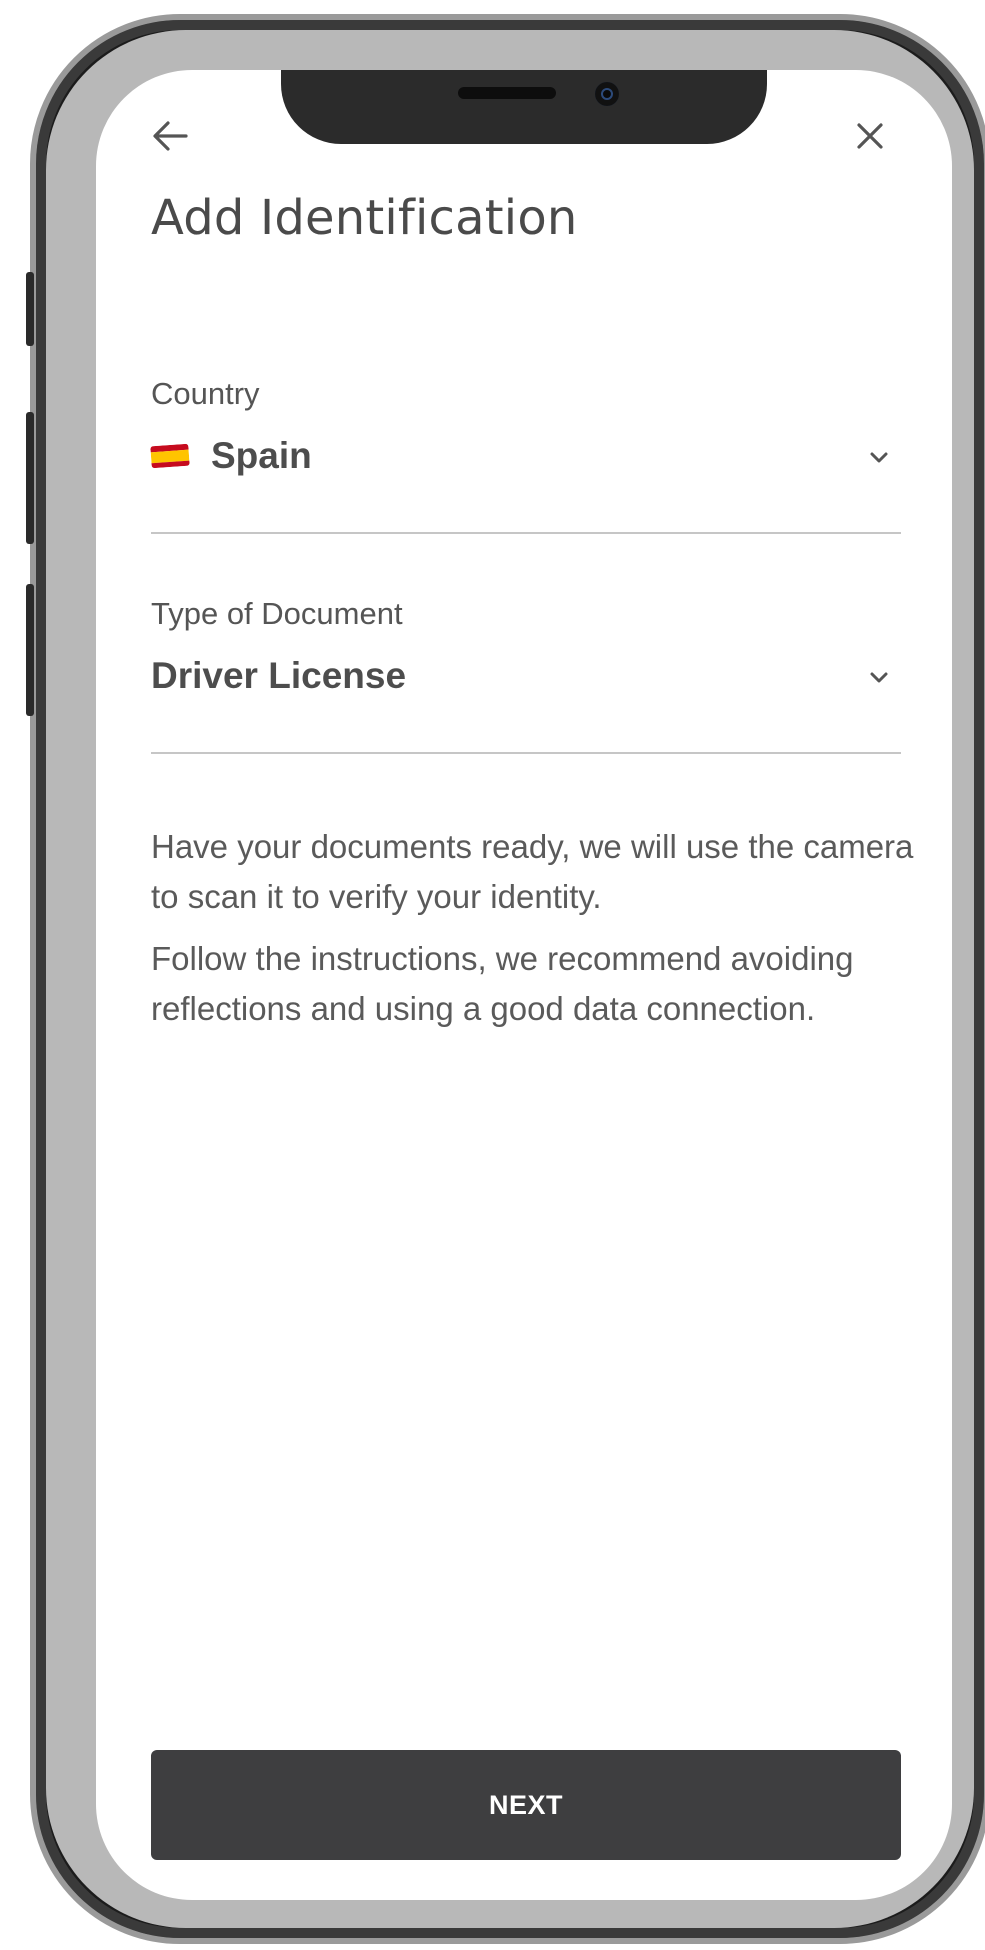  What do you see at coordinates (30, 478) in the screenshot?
I see `volume-up-button` at bounding box center [30, 478].